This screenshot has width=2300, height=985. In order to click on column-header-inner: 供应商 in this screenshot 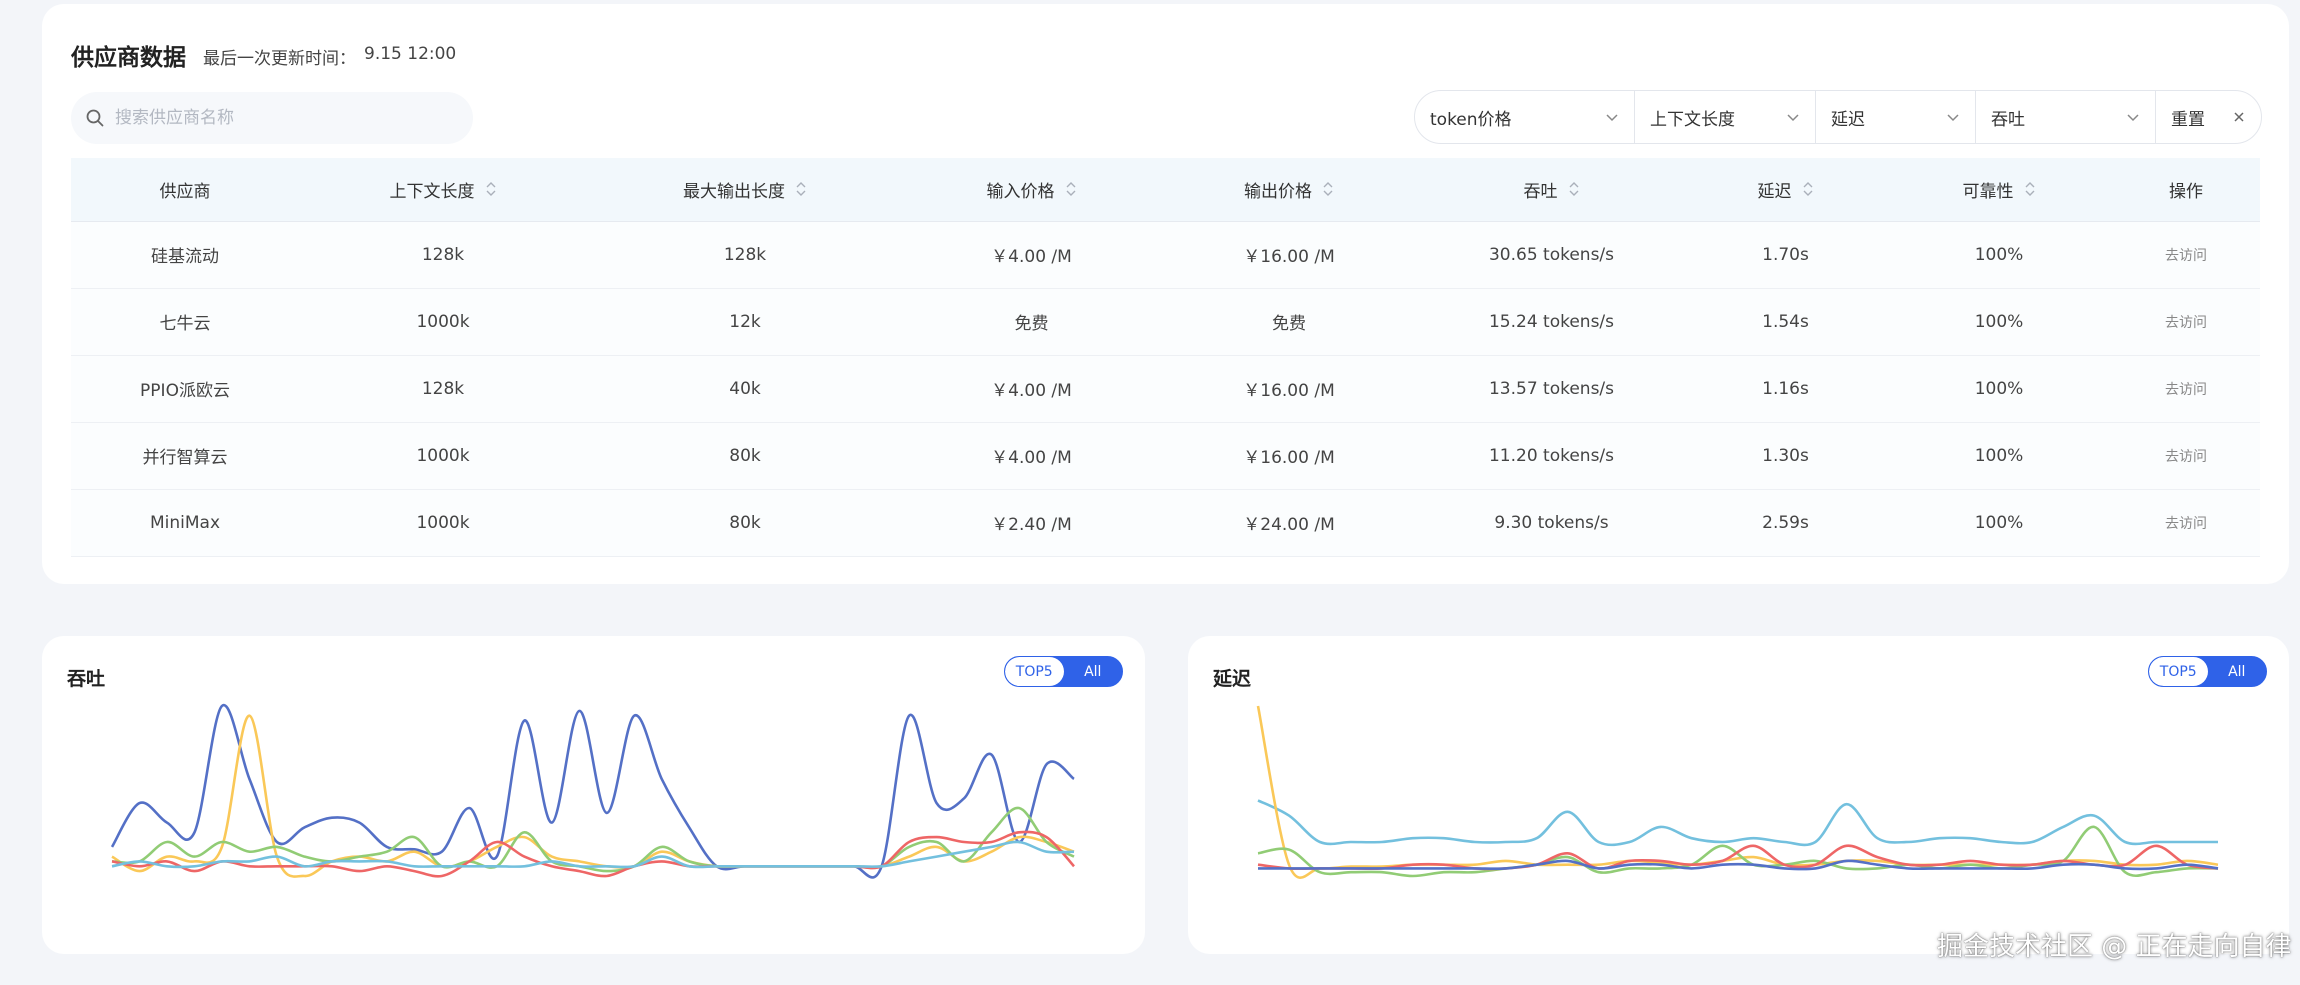, I will do `click(185, 189)`.